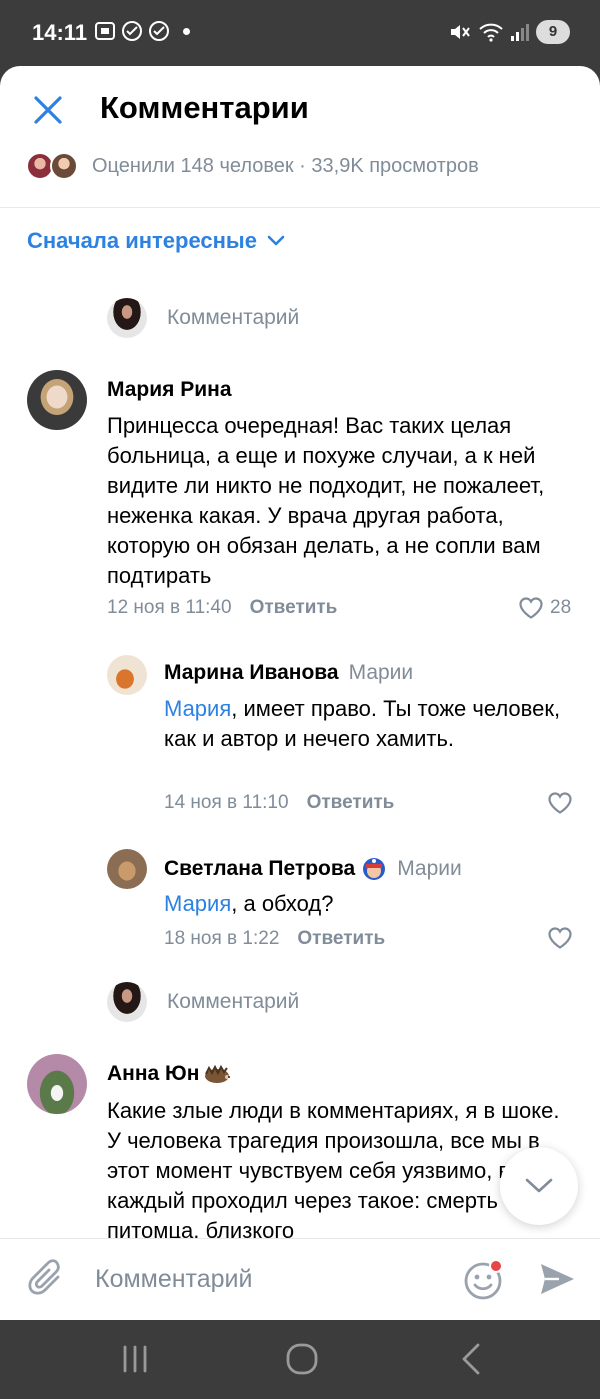 This screenshot has height=1399, width=600. What do you see at coordinates (222, 938) in the screenshot?
I see `comment-date: 18 ноя в 1:22` at bounding box center [222, 938].